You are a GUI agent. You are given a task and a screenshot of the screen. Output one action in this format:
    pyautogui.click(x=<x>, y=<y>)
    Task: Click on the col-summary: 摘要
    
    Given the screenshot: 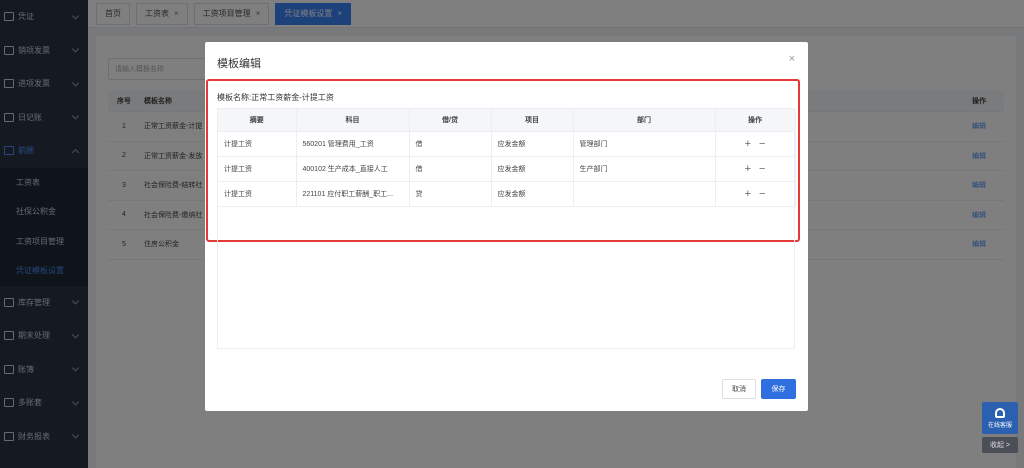 What is the action you would take?
    pyautogui.click(x=257, y=120)
    